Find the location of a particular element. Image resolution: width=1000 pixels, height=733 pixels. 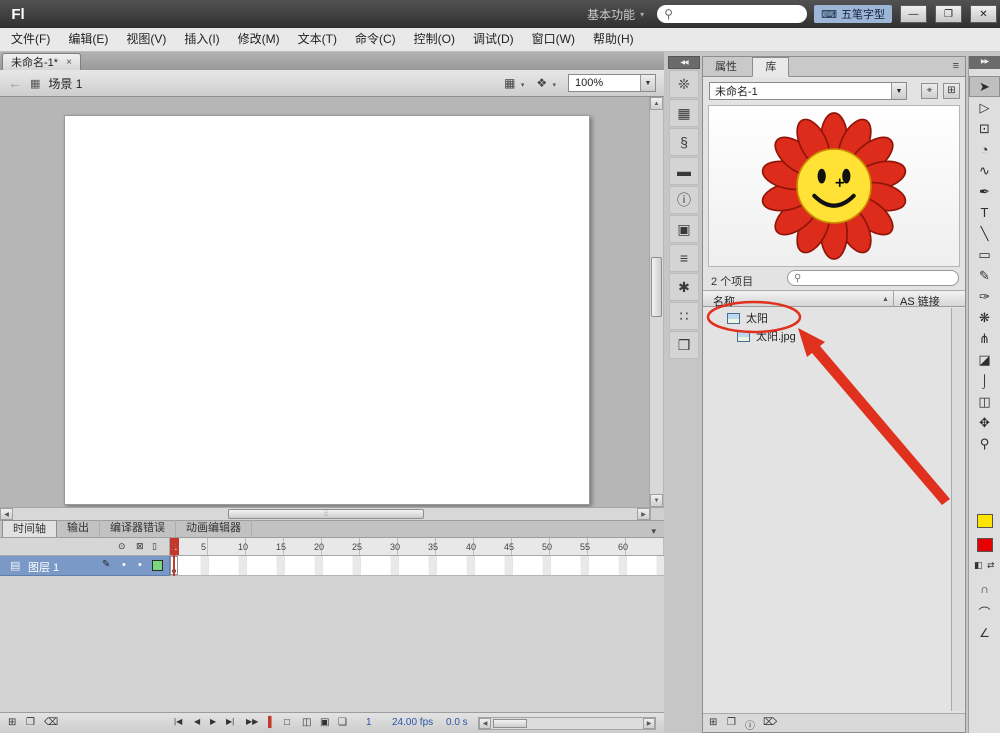

outline-icon: ▯ is located at coordinates (154, 546).